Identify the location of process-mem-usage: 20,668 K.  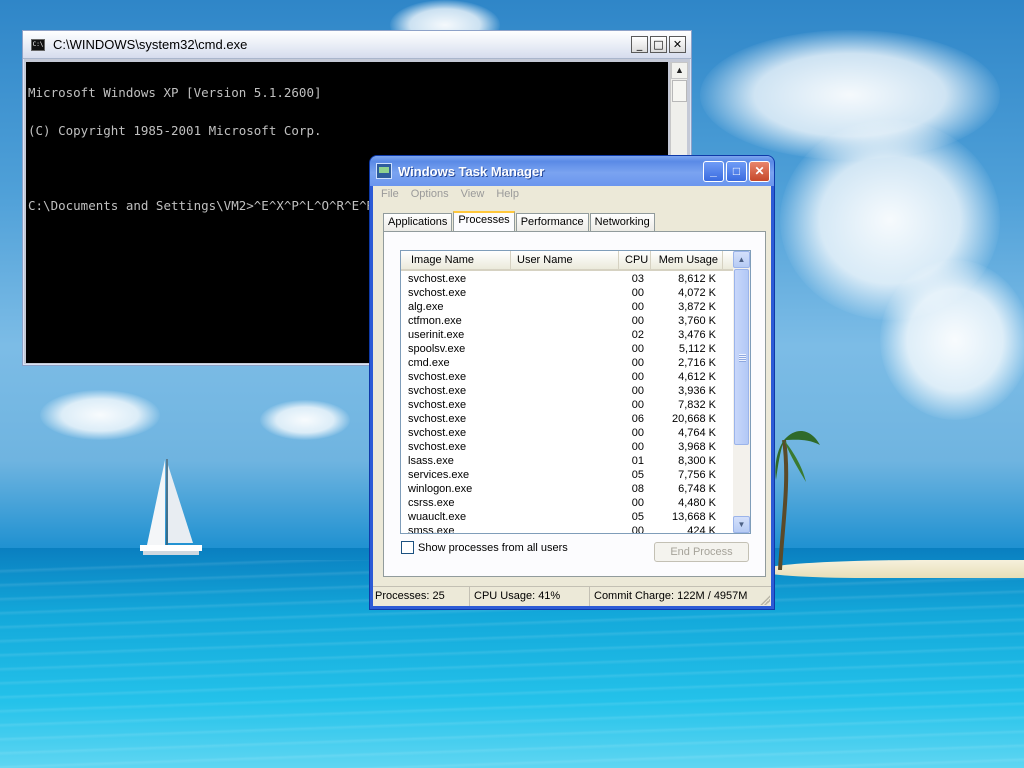
(693, 419).